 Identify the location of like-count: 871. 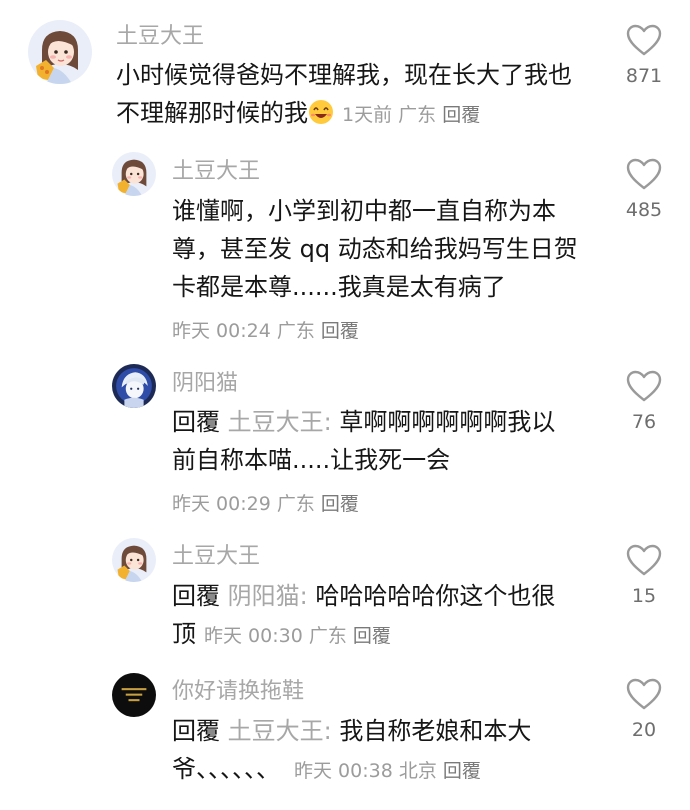
(644, 76).